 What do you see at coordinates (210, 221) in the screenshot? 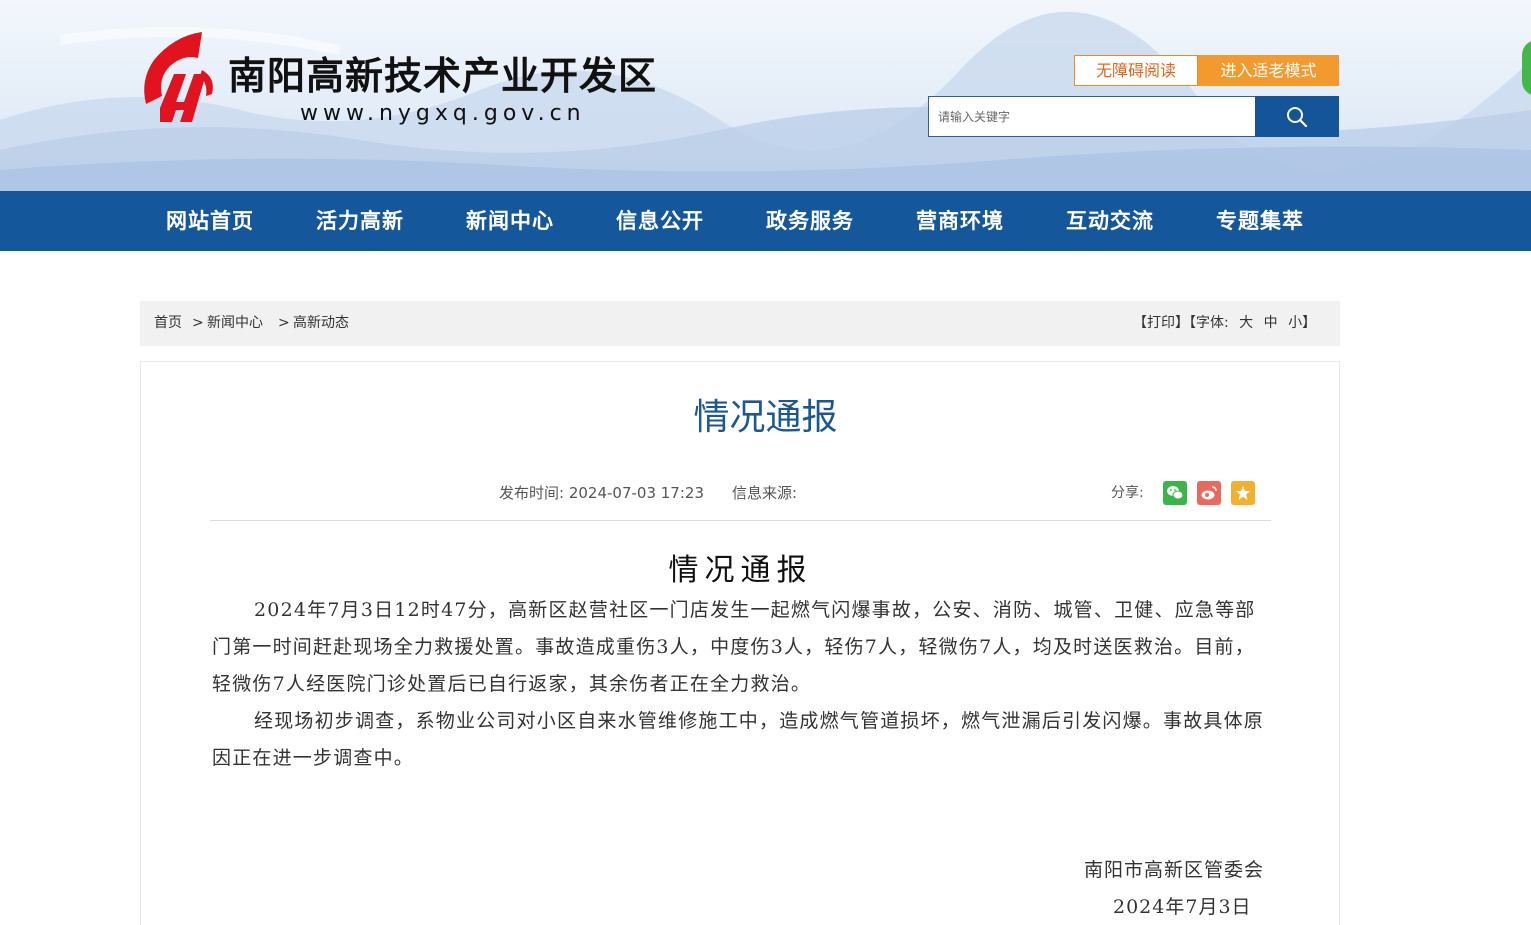
I see `nav-item-home: 网站首页` at bounding box center [210, 221].